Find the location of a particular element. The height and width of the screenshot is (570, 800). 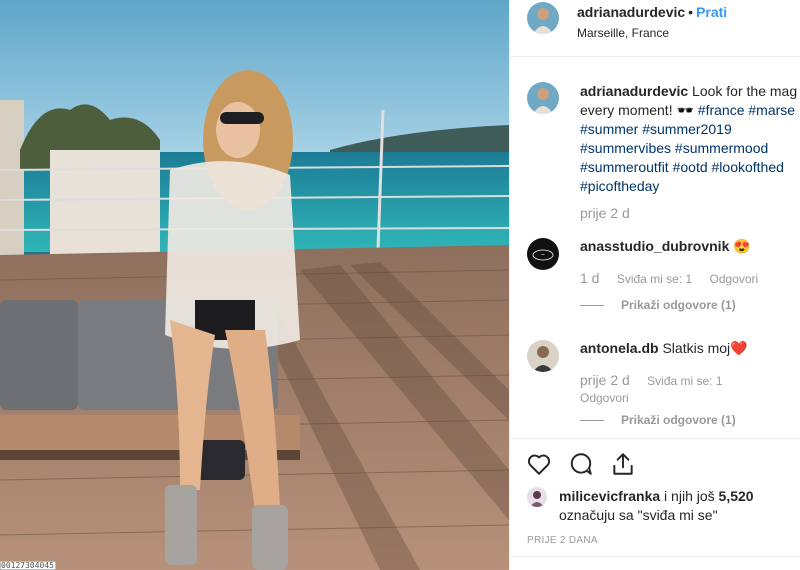

likes-mid-text: i njih još is located at coordinates (689, 496).